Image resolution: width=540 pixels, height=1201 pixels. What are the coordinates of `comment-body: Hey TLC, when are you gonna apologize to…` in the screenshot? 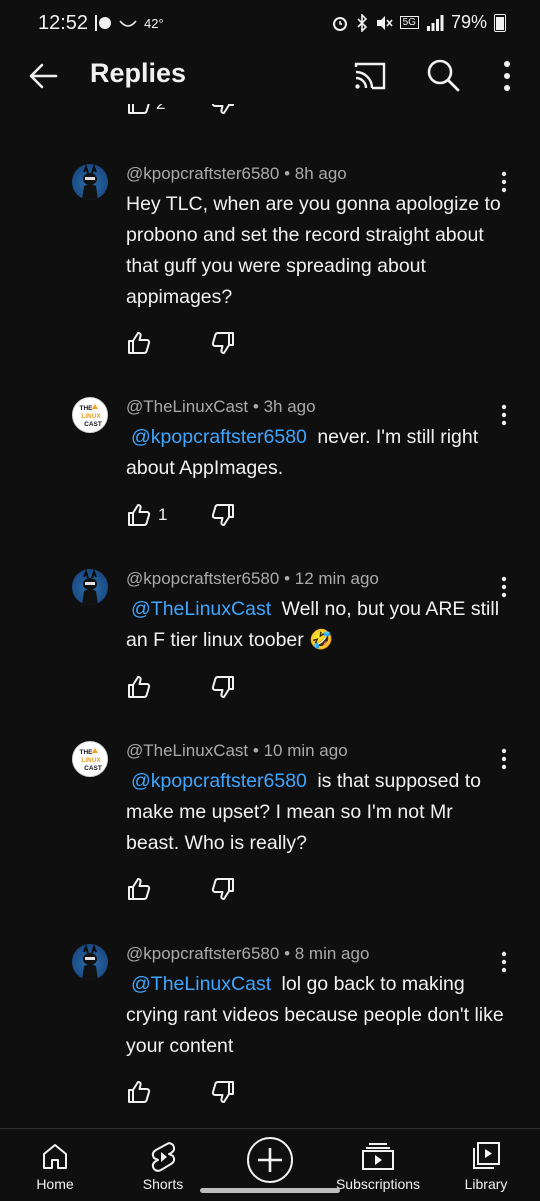 It's located at (313, 250).